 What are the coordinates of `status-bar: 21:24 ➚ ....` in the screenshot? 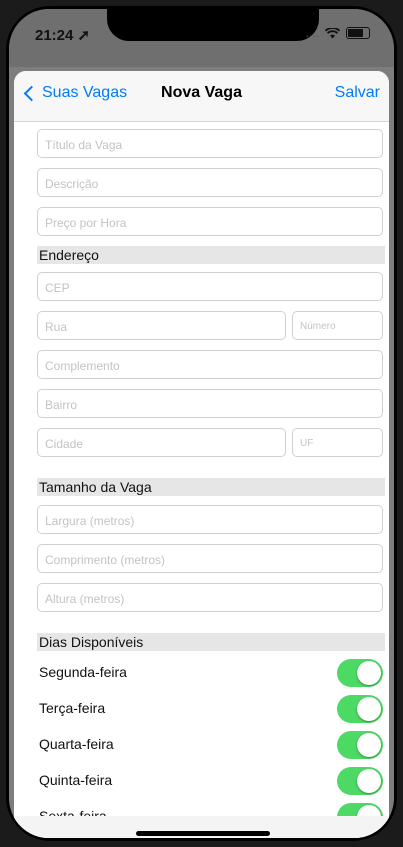 It's located at (201, 38).